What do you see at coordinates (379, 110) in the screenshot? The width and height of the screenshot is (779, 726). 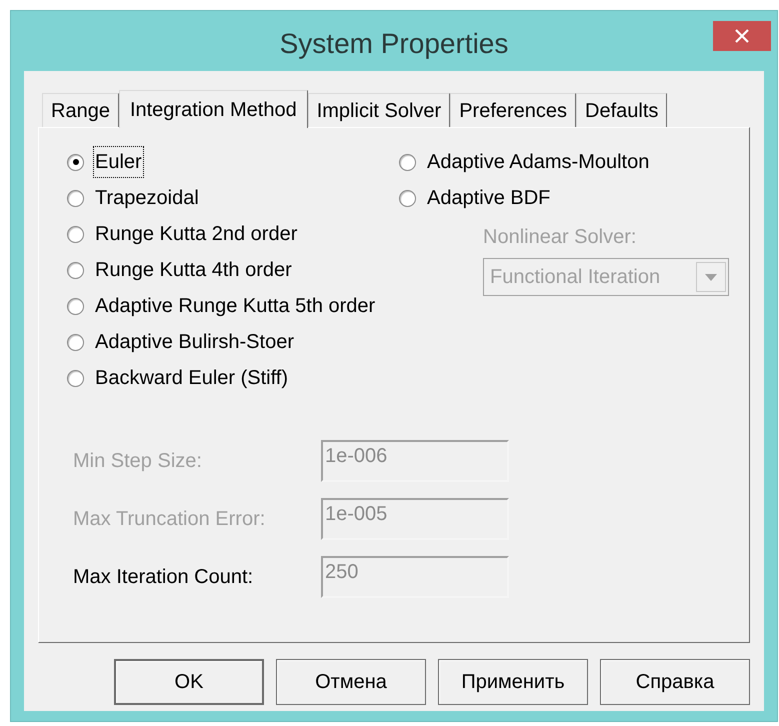 I see `tab: Implicit Solver` at bounding box center [379, 110].